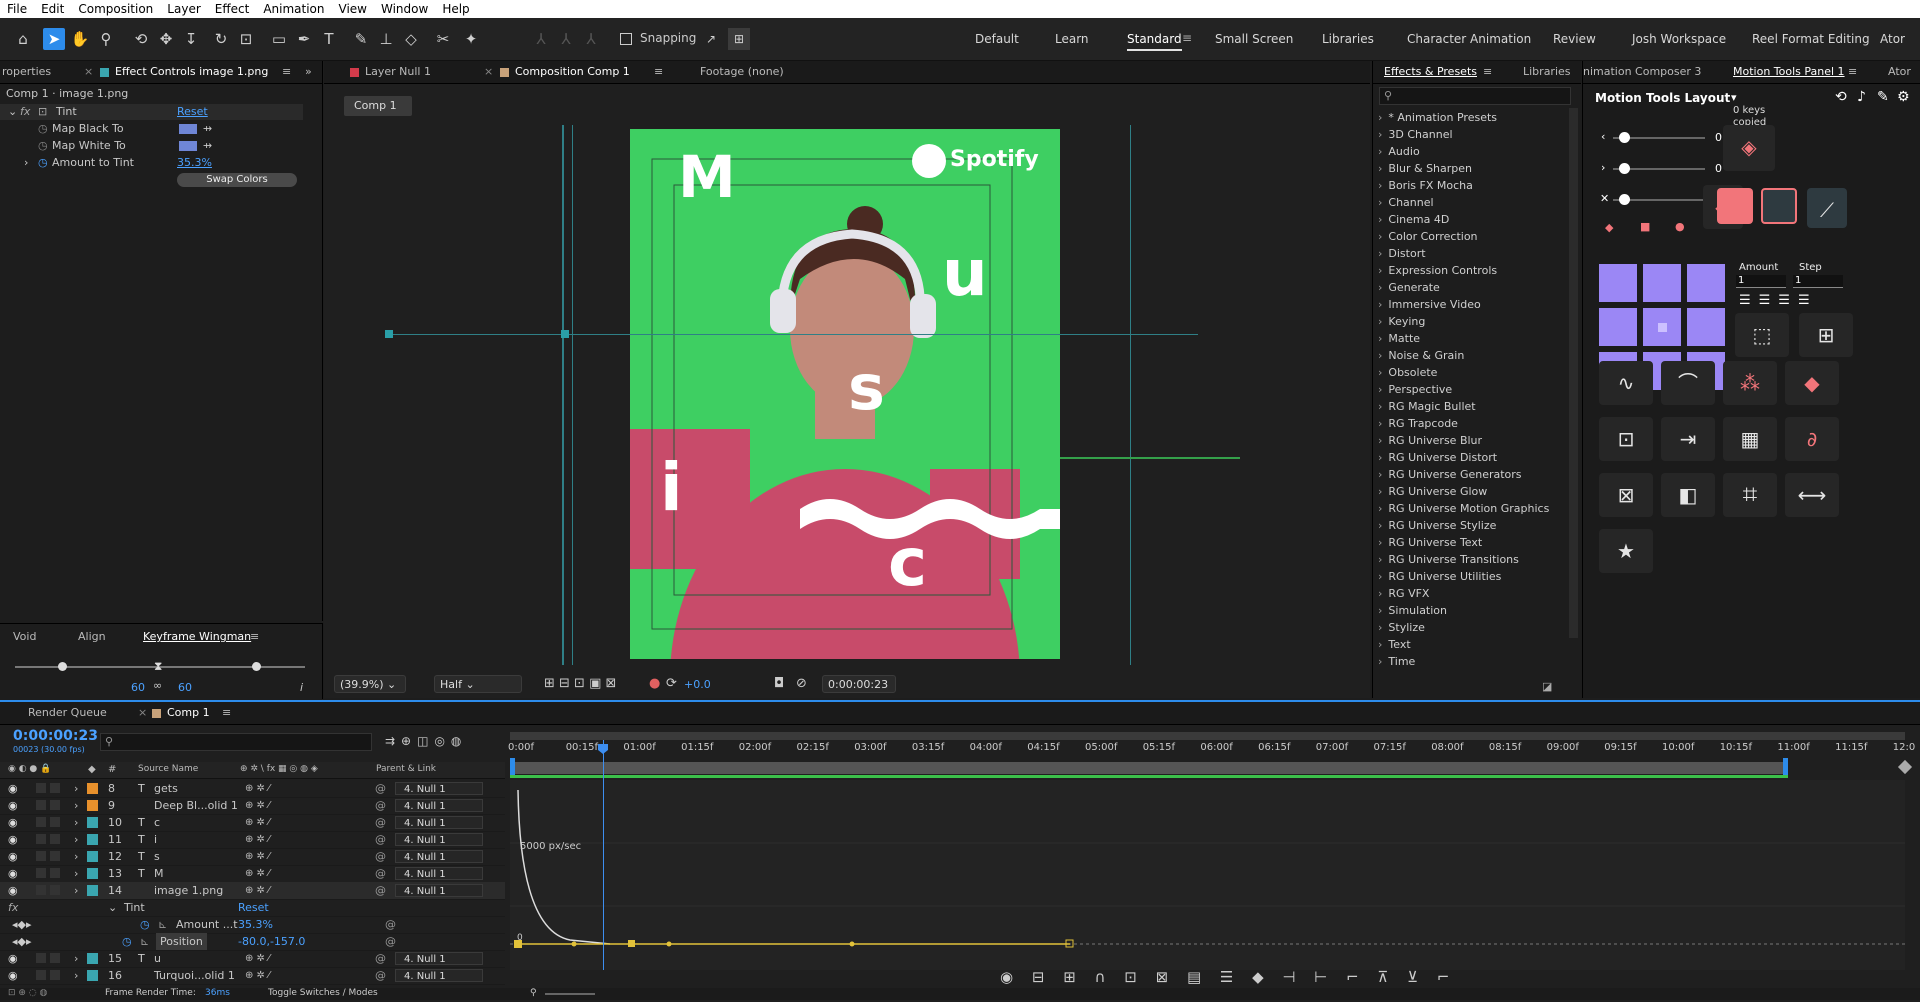  What do you see at coordinates (361, 39) in the screenshot?
I see `brush-tool-icon: ✎` at bounding box center [361, 39].